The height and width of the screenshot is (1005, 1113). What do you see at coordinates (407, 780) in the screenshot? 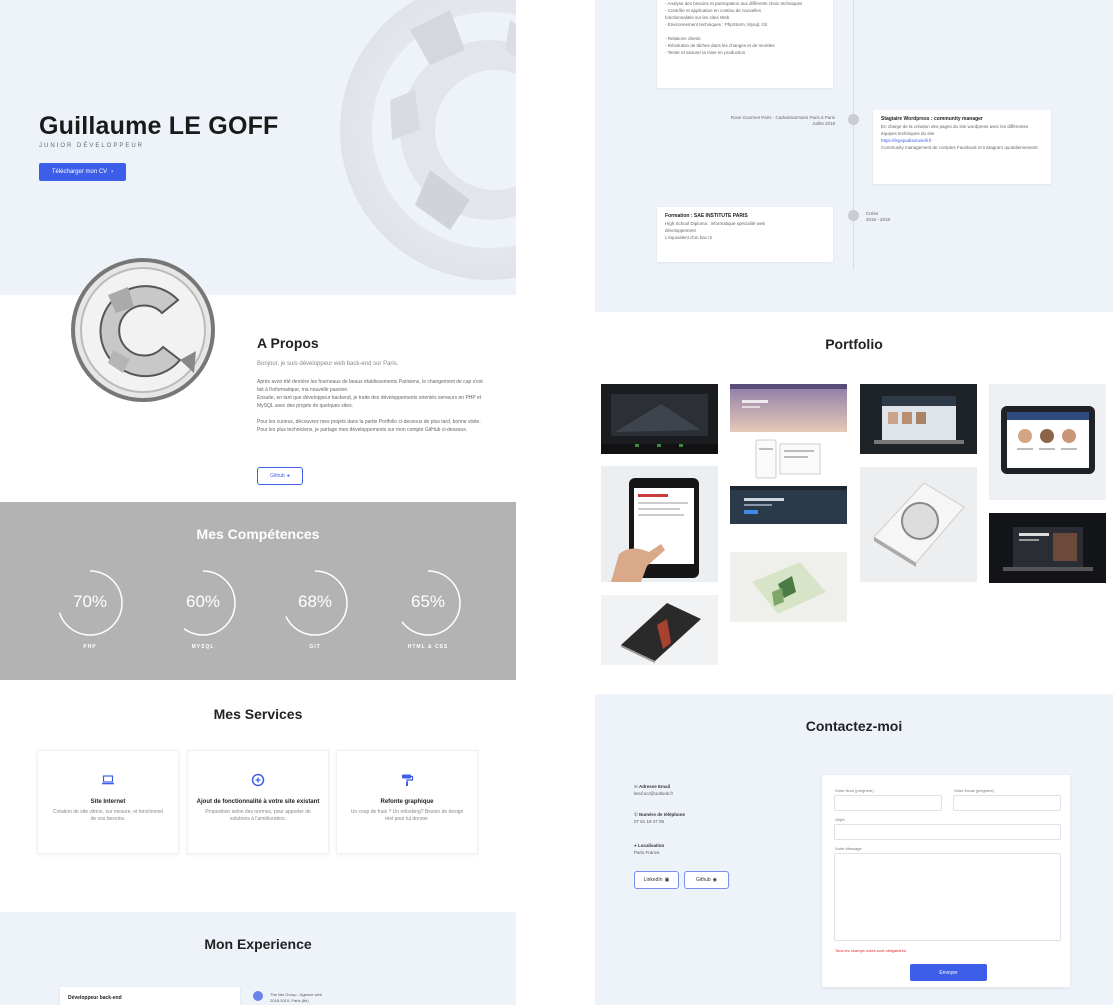
I see `paint-roller-icon` at bounding box center [407, 780].